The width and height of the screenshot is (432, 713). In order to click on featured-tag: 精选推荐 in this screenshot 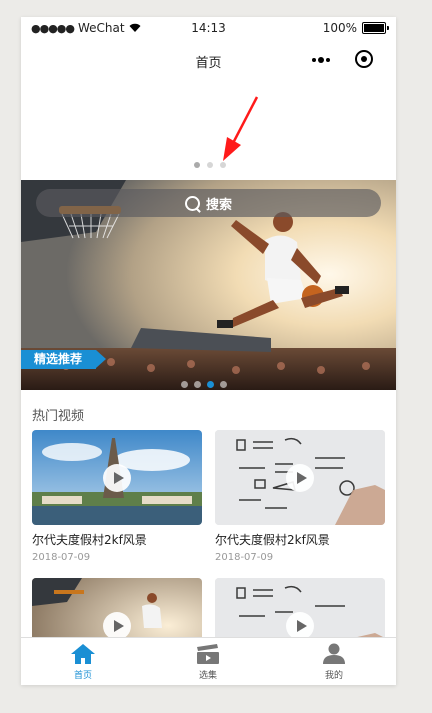, I will do `click(64, 359)`.